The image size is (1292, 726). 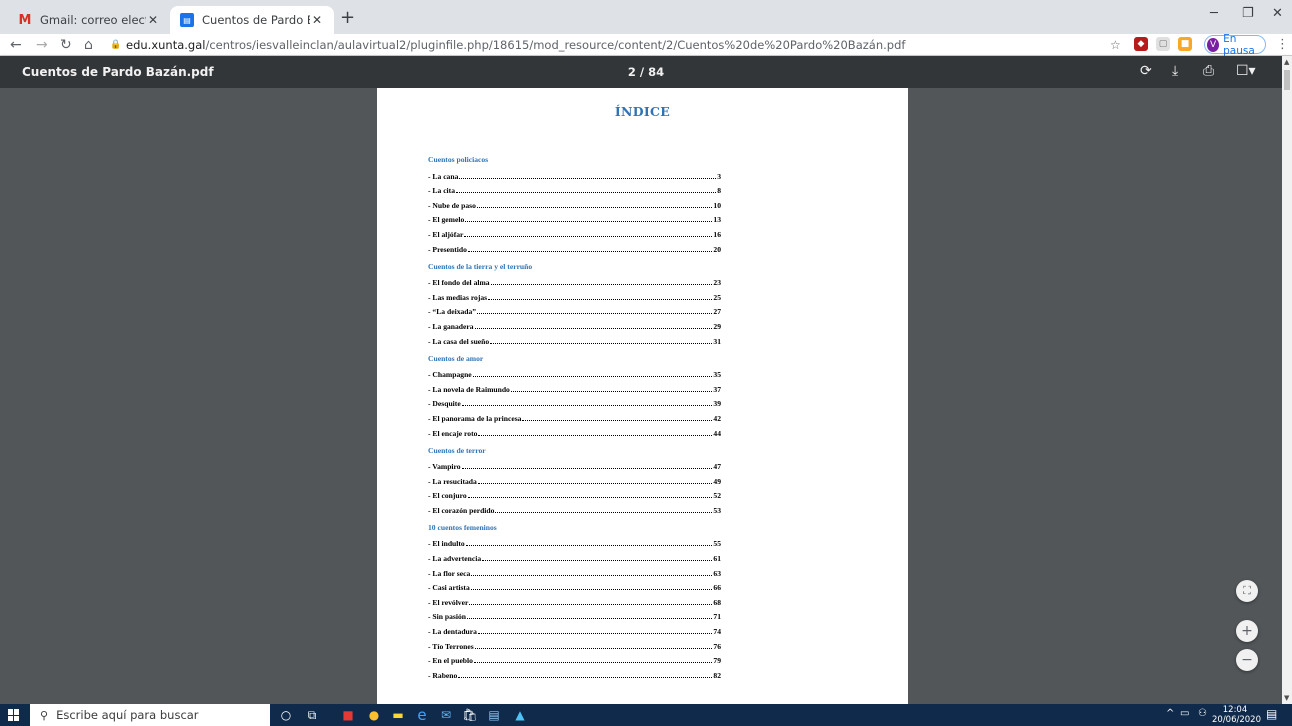 What do you see at coordinates (1170, 713) in the screenshot?
I see `chevron-up-icon: ^` at bounding box center [1170, 713].